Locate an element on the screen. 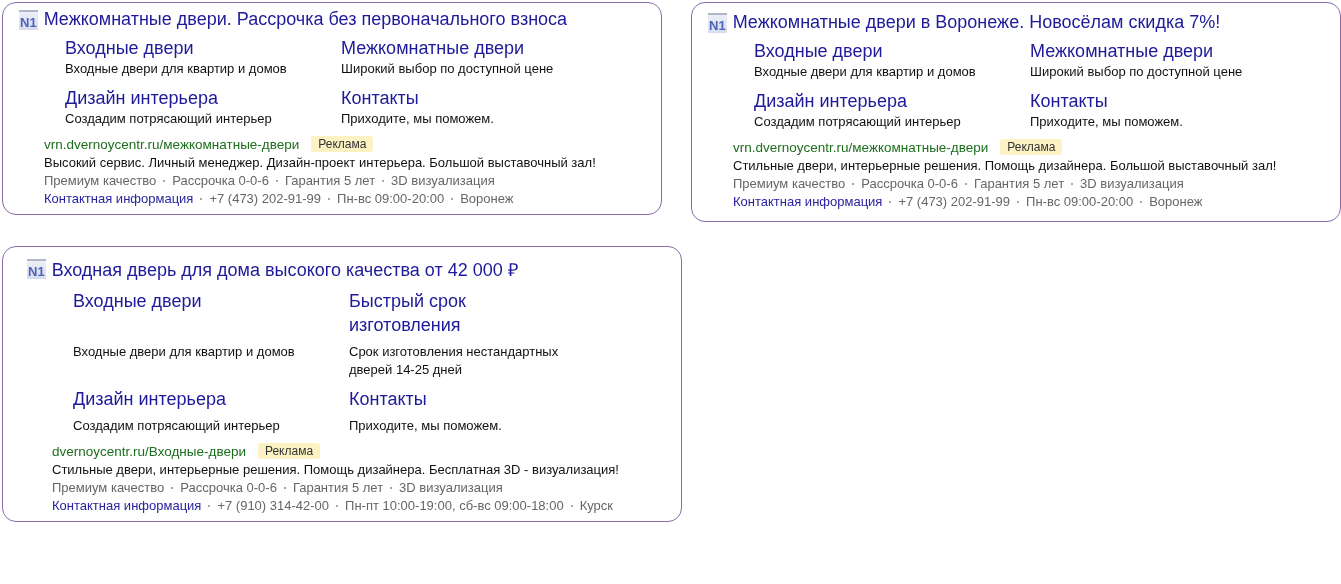 The height and width of the screenshot is (584, 1341). ad-description: Стильные двери, интерьерные решения. Помощь дизайнера. Большой выставочный зал! is located at coordinates (1005, 166).